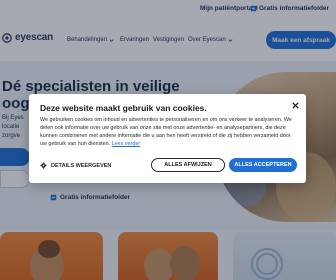 The image size is (336, 280). Describe the element at coordinates (123, 108) in the screenshot. I see `cookie-title: Deze website maakt gebruik van cookies.` at that location.